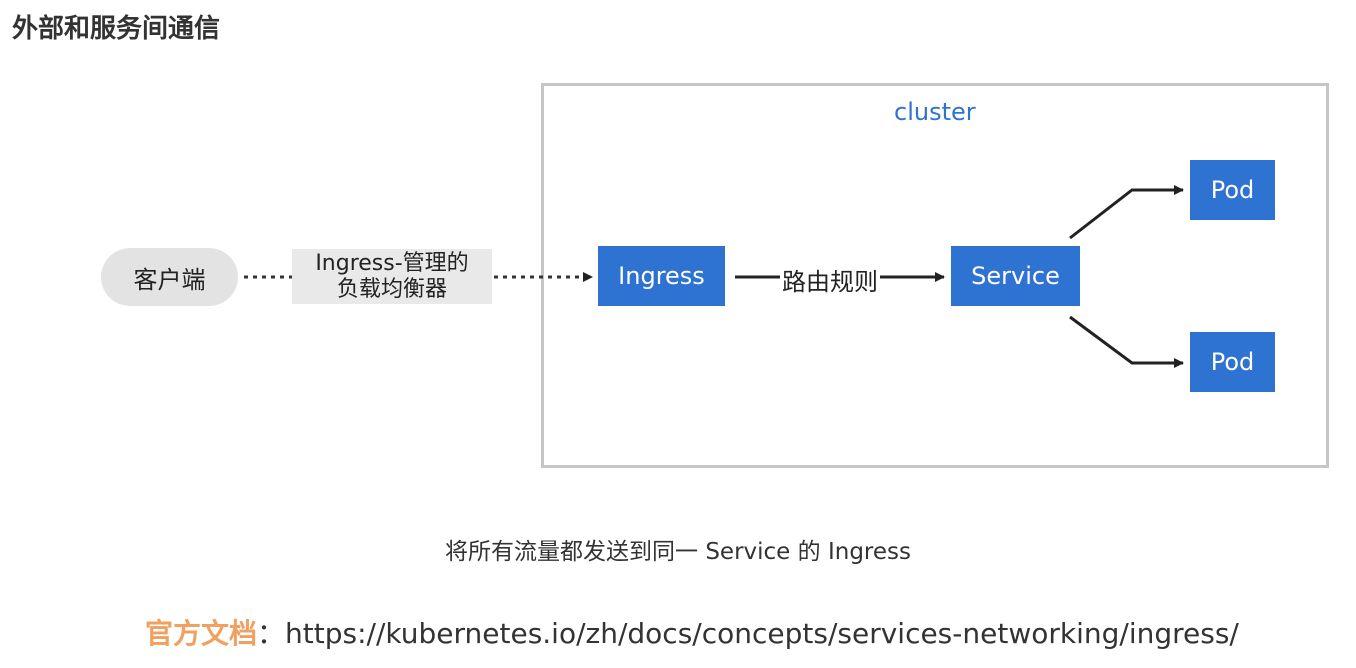 Image resolution: width=1356 pixels, height=668 pixels. I want to click on client-label: 客户端, so click(169, 279).